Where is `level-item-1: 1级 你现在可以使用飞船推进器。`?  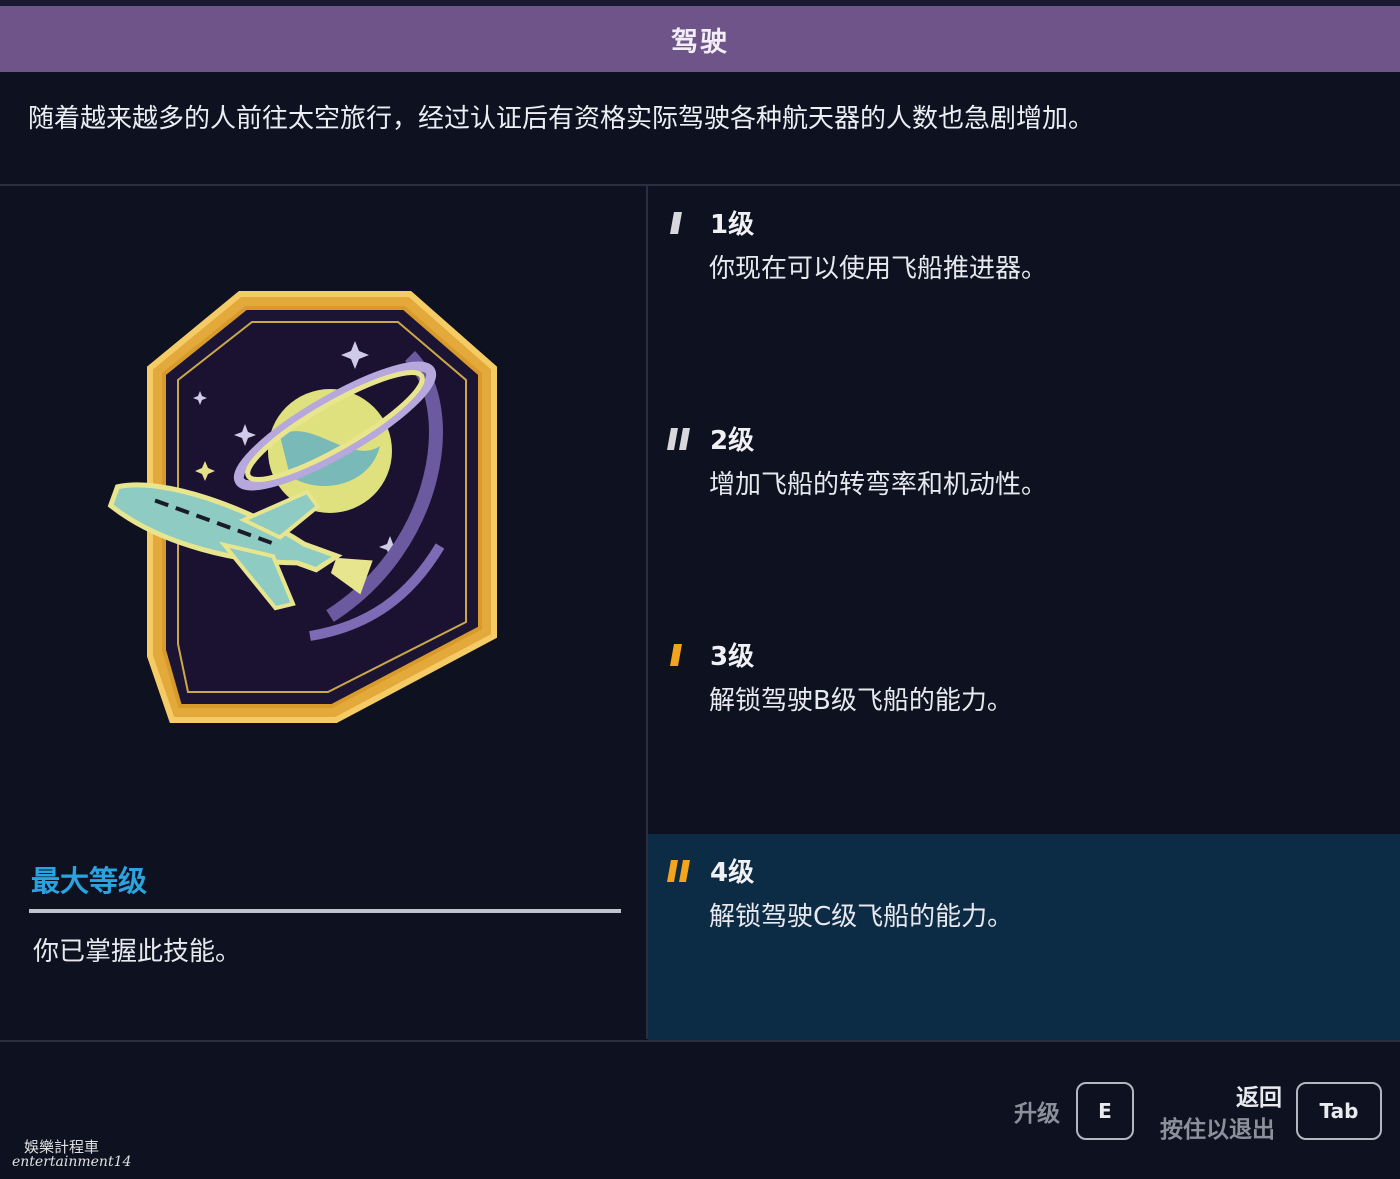 level-item-1: 1级 你现在可以使用飞船推进器。 is located at coordinates (1024, 294).